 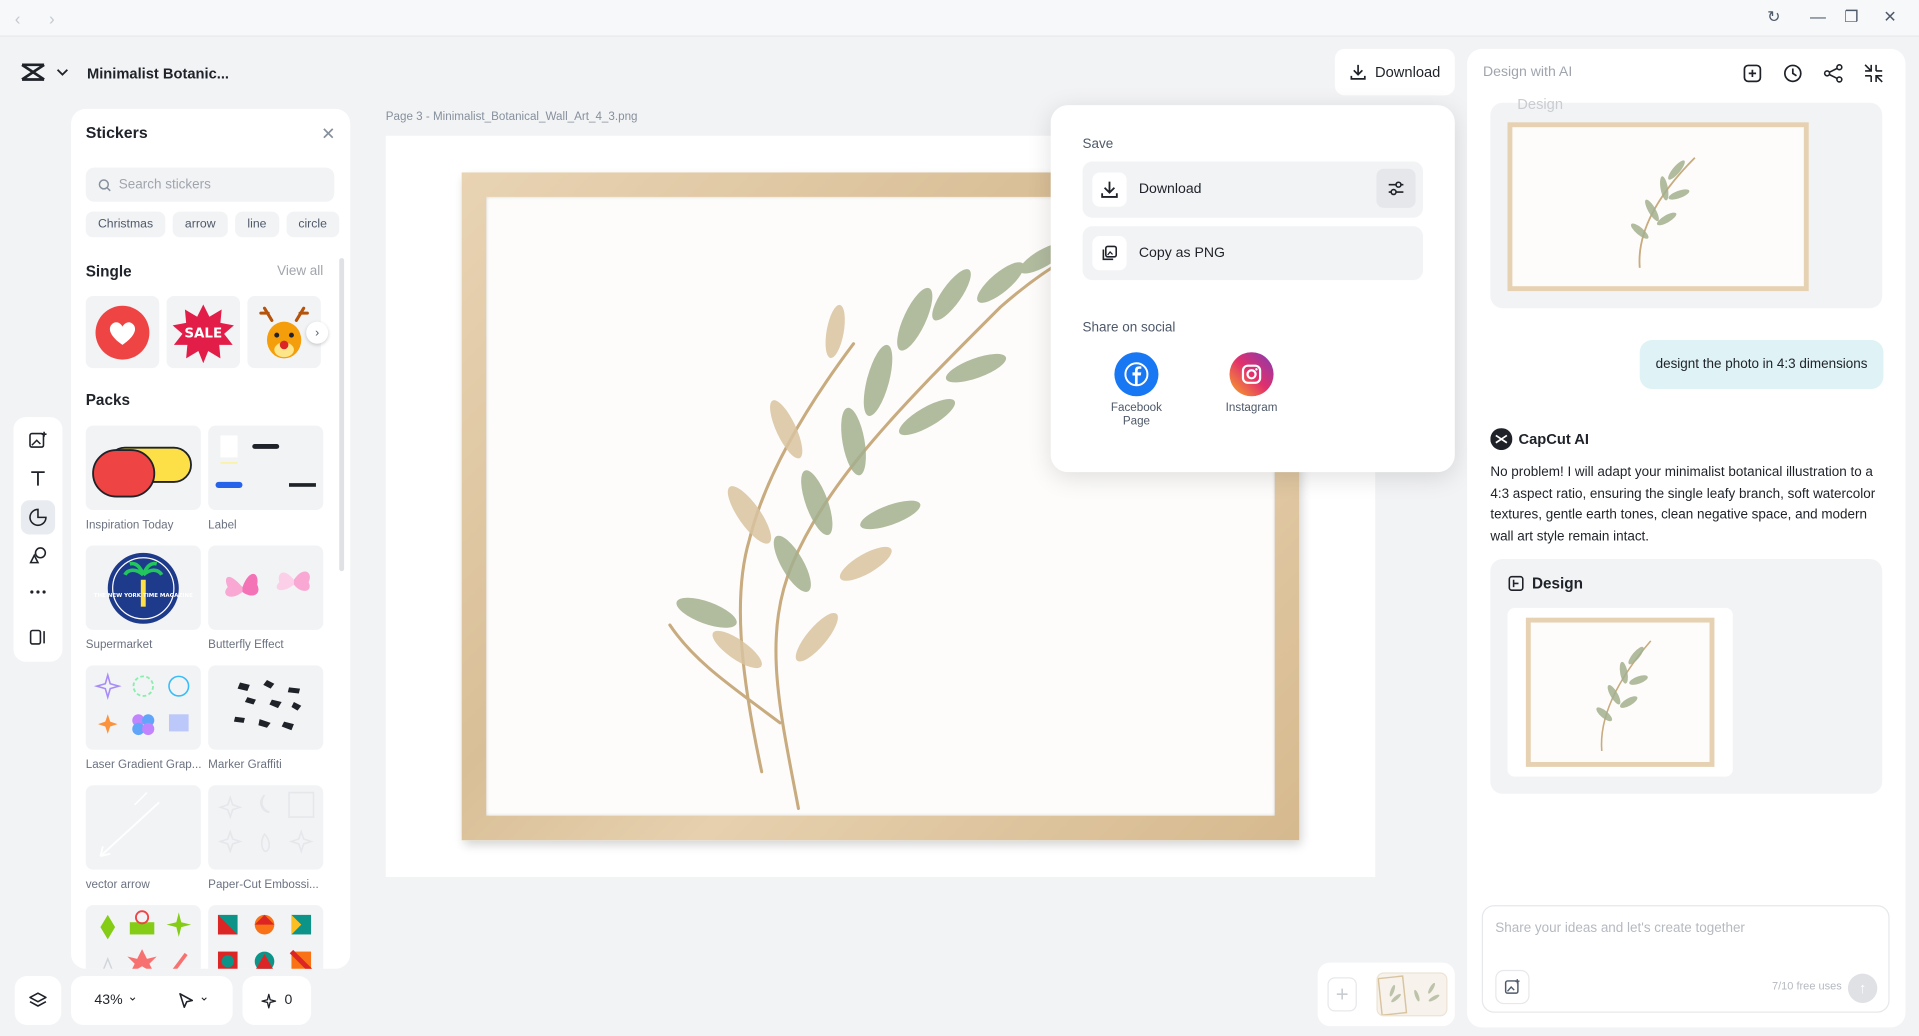 I want to click on page-thumbnail-branches, so click(x=1408, y=995).